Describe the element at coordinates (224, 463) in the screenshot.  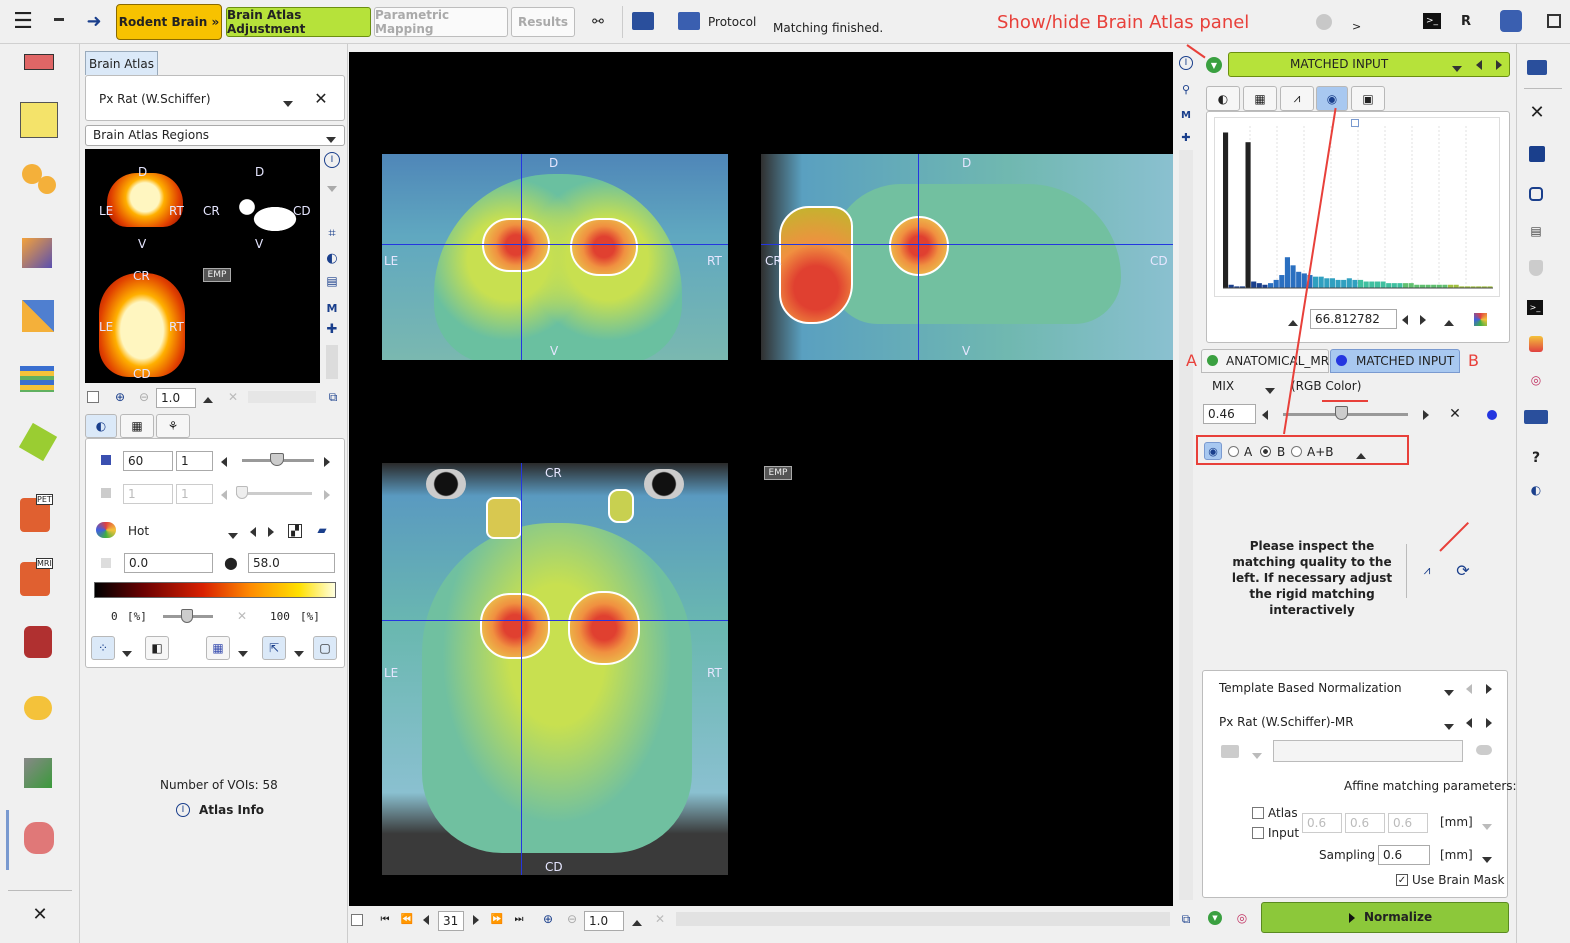
I see `opacity-left-icon` at that location.